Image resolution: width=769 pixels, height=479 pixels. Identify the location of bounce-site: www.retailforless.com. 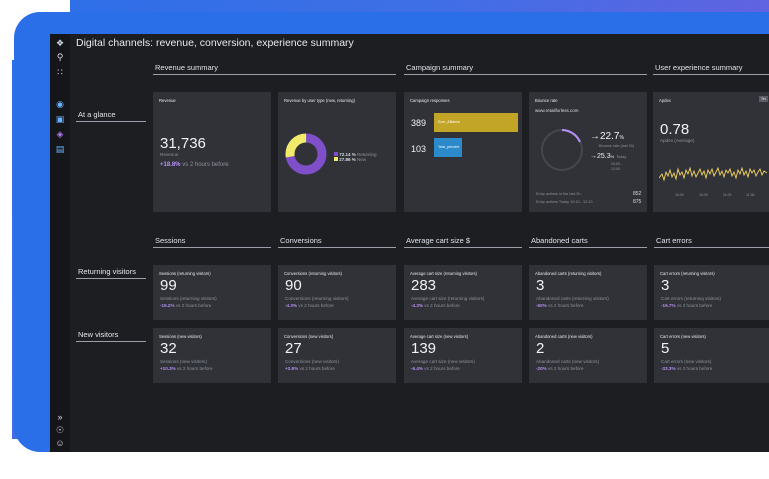
(557, 110).